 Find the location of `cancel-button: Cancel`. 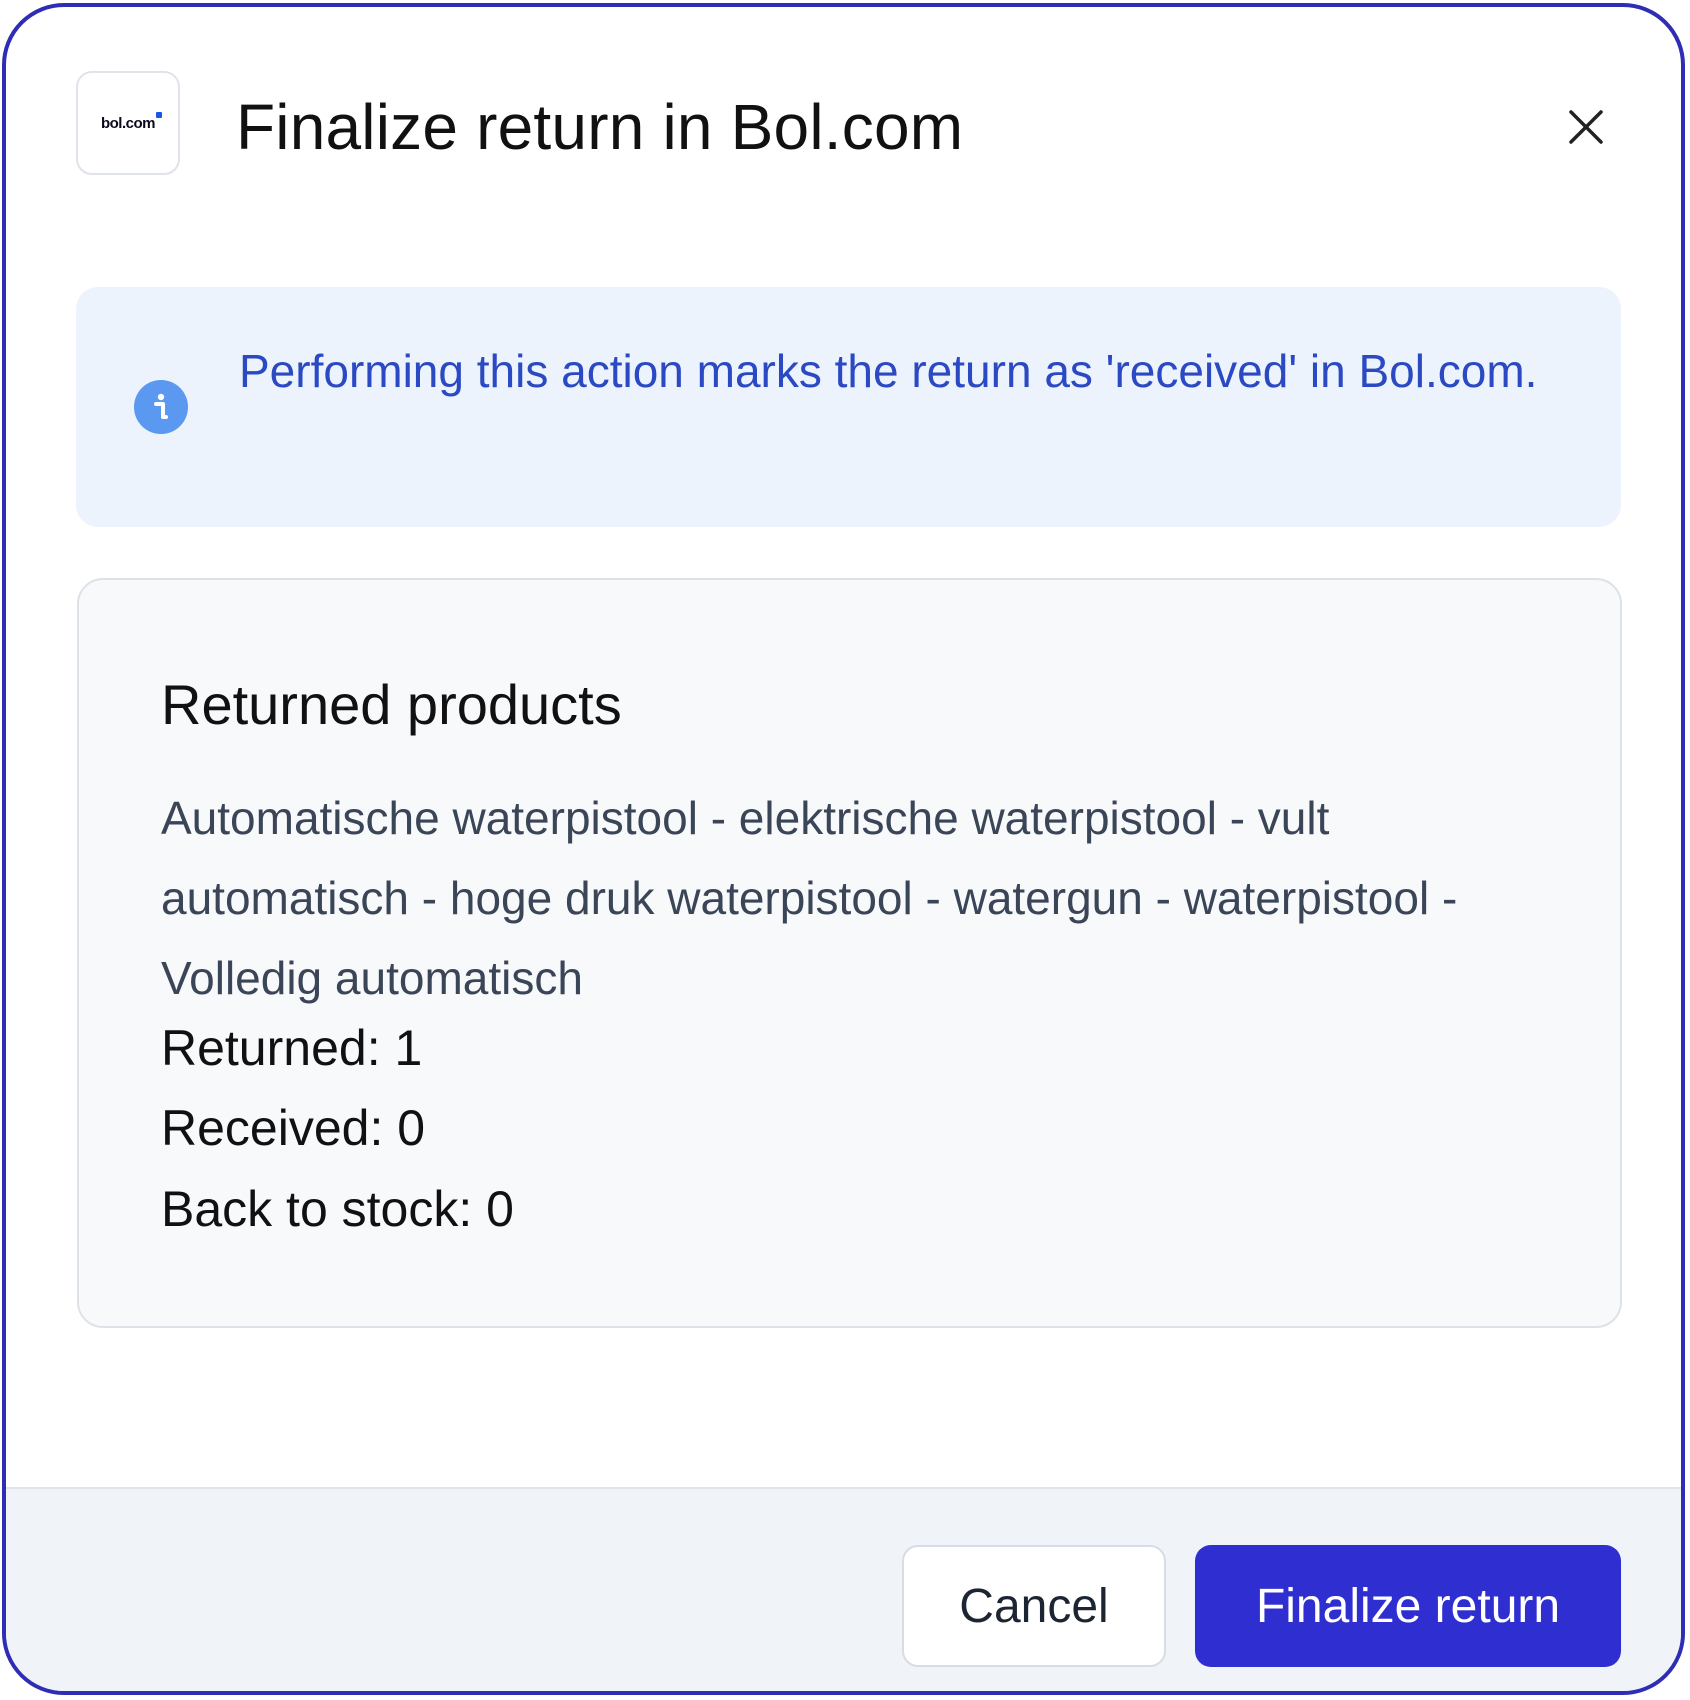

cancel-button: Cancel is located at coordinates (1034, 1606).